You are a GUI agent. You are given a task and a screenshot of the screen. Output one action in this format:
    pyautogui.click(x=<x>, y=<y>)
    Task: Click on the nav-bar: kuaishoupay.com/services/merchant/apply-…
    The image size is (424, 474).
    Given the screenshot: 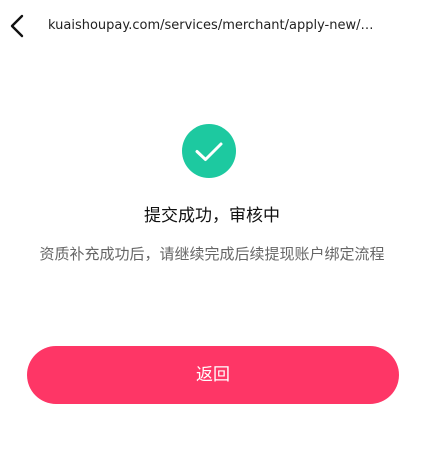 What is the action you would take?
    pyautogui.click(x=212, y=28)
    